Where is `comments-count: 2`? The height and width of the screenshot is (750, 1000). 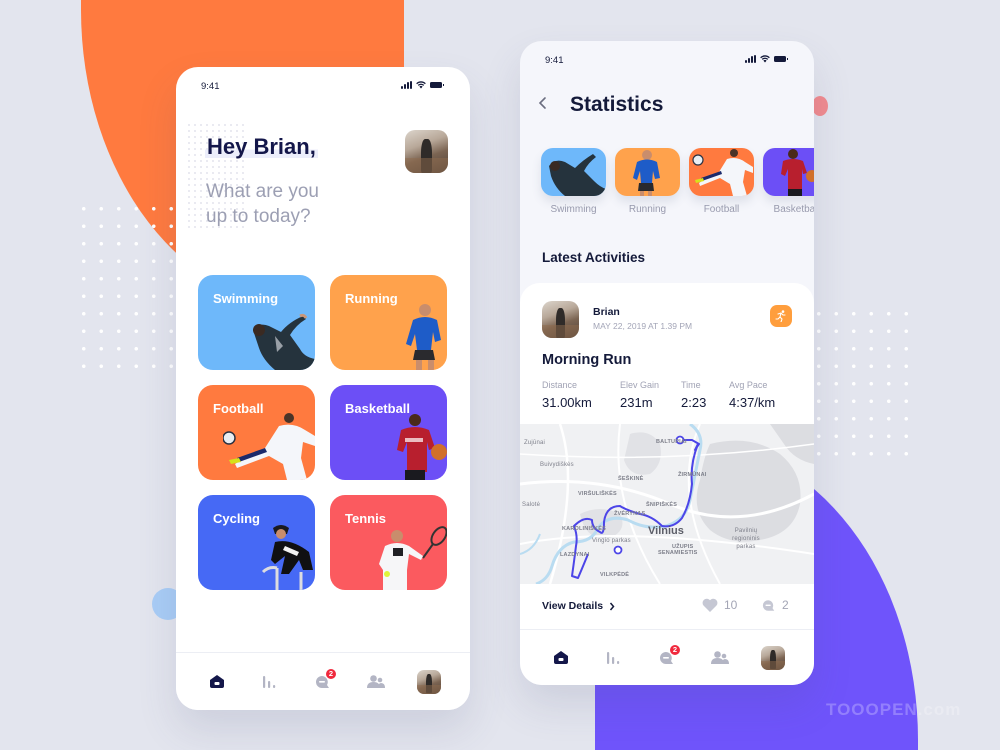
comments-count: 2 is located at coordinates (785, 605).